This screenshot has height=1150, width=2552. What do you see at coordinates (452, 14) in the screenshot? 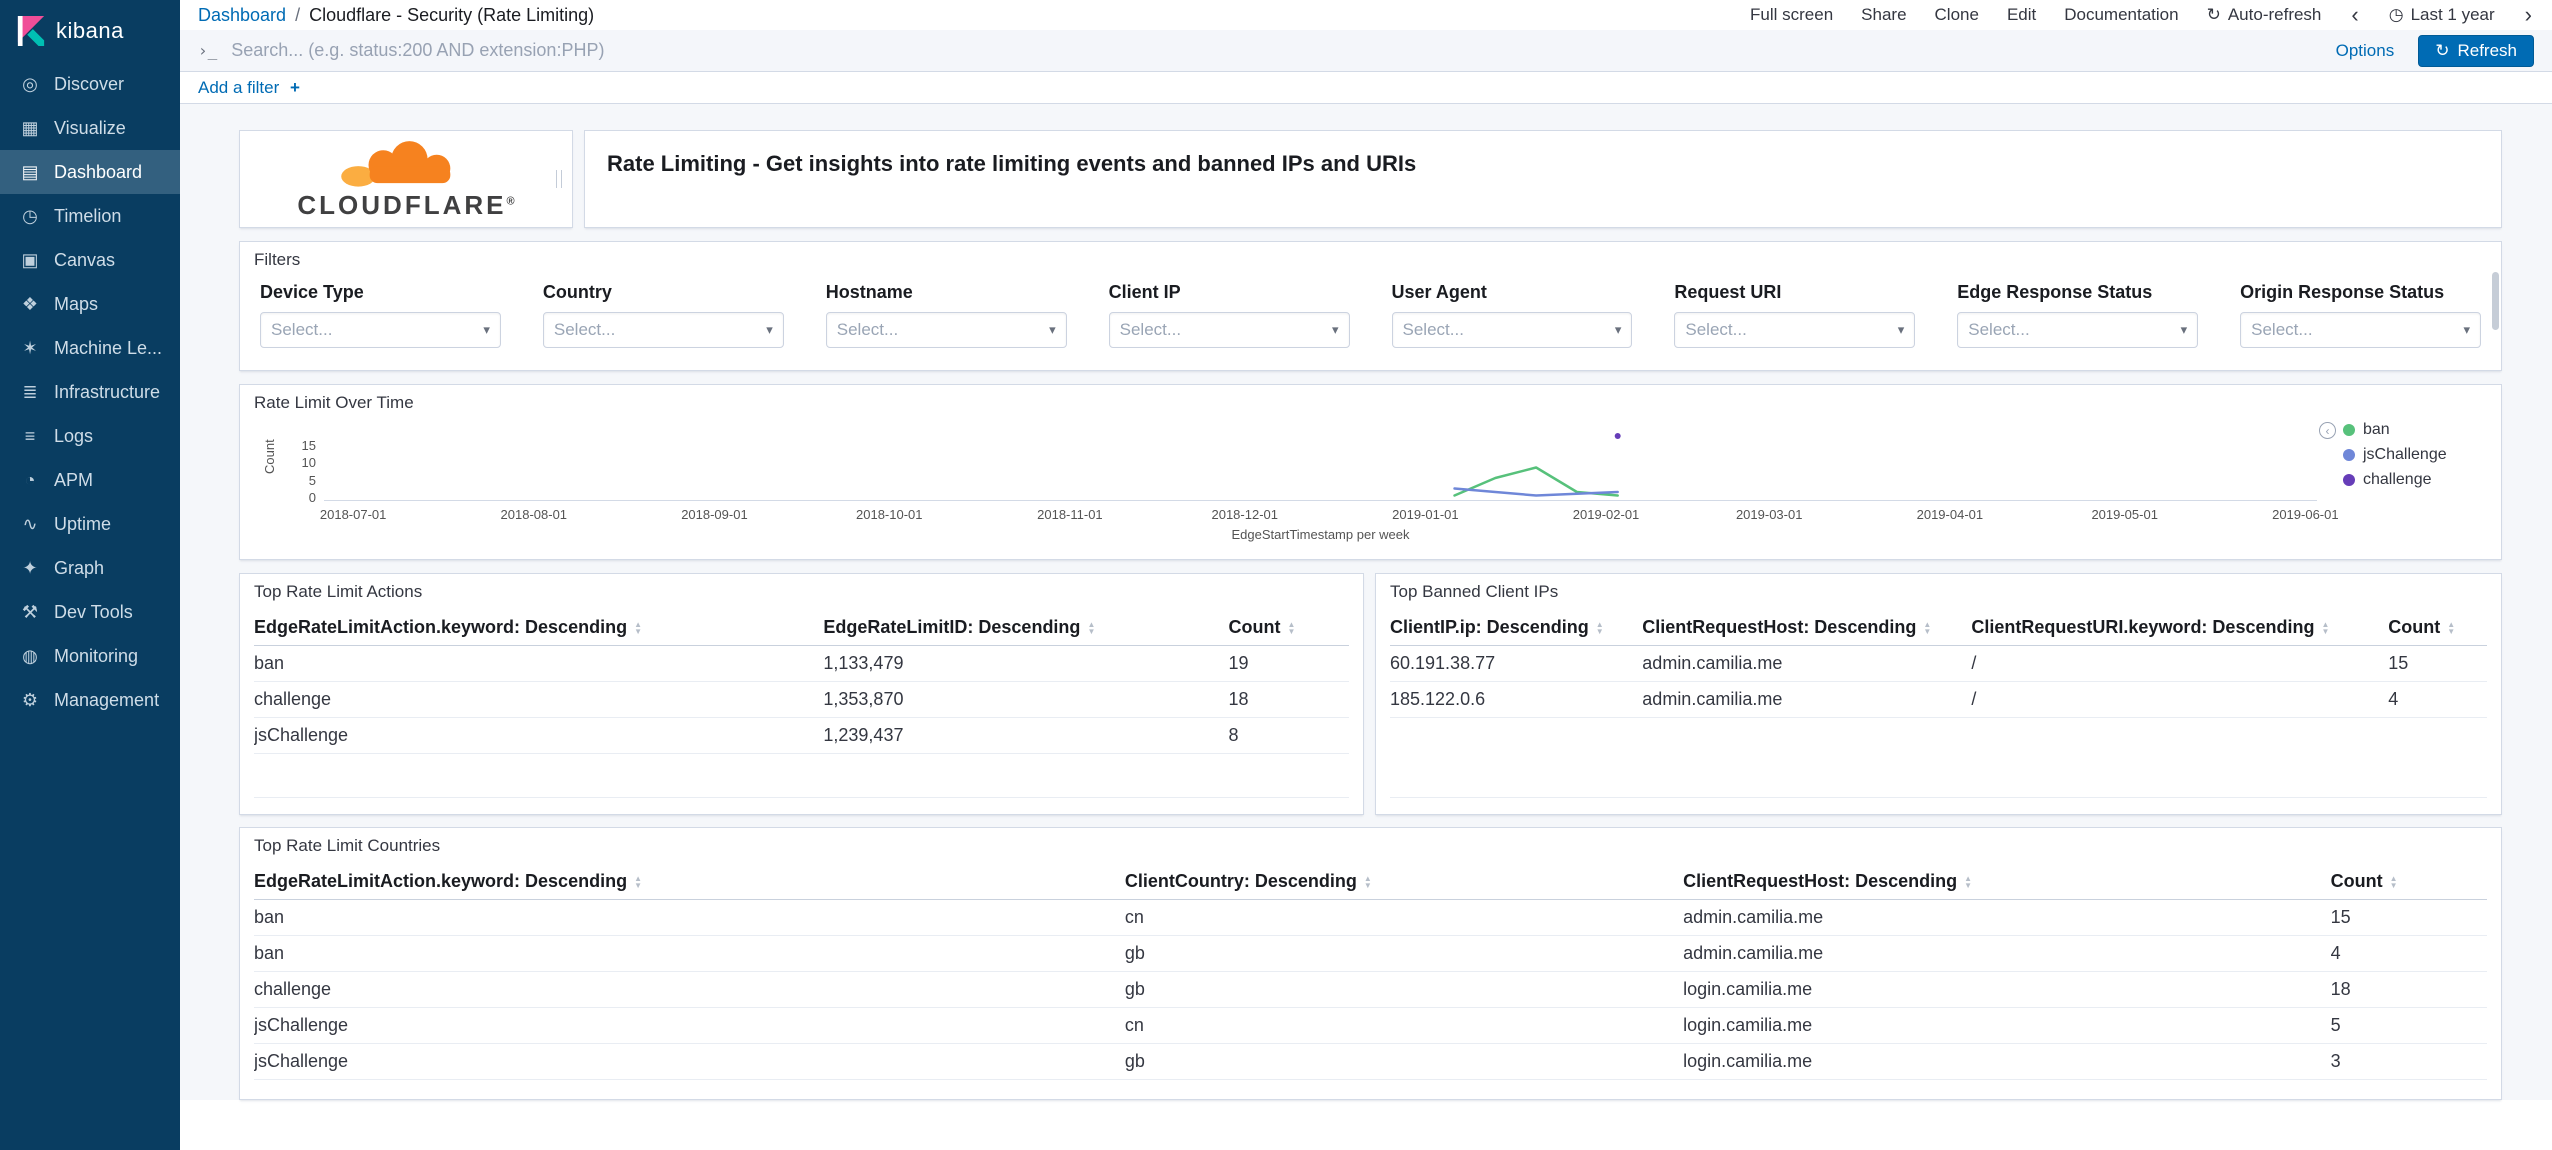
I see `breadcrumb-current: Cloudflare - Security (Rate Limiting)` at bounding box center [452, 14].